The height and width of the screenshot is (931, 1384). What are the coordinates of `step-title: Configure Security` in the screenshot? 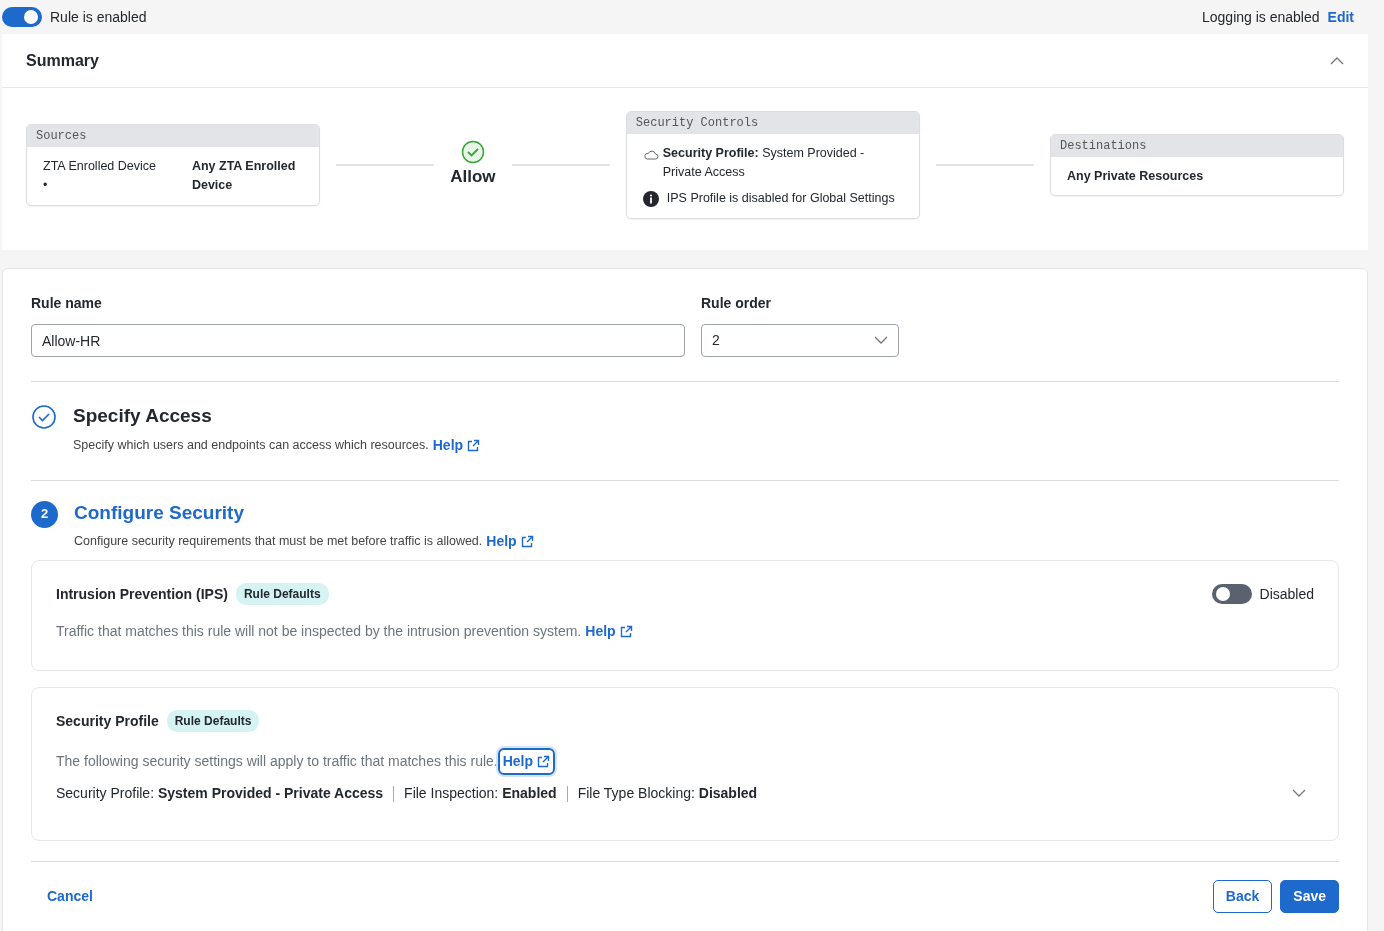 It's located at (159, 512).